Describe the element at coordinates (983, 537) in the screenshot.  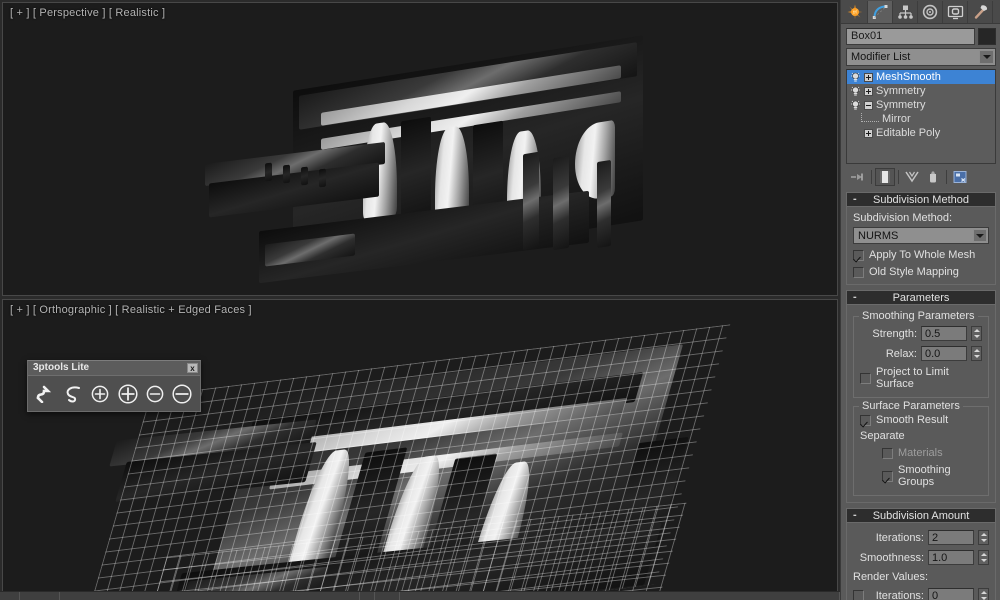
I see `iterations-spinner` at that location.